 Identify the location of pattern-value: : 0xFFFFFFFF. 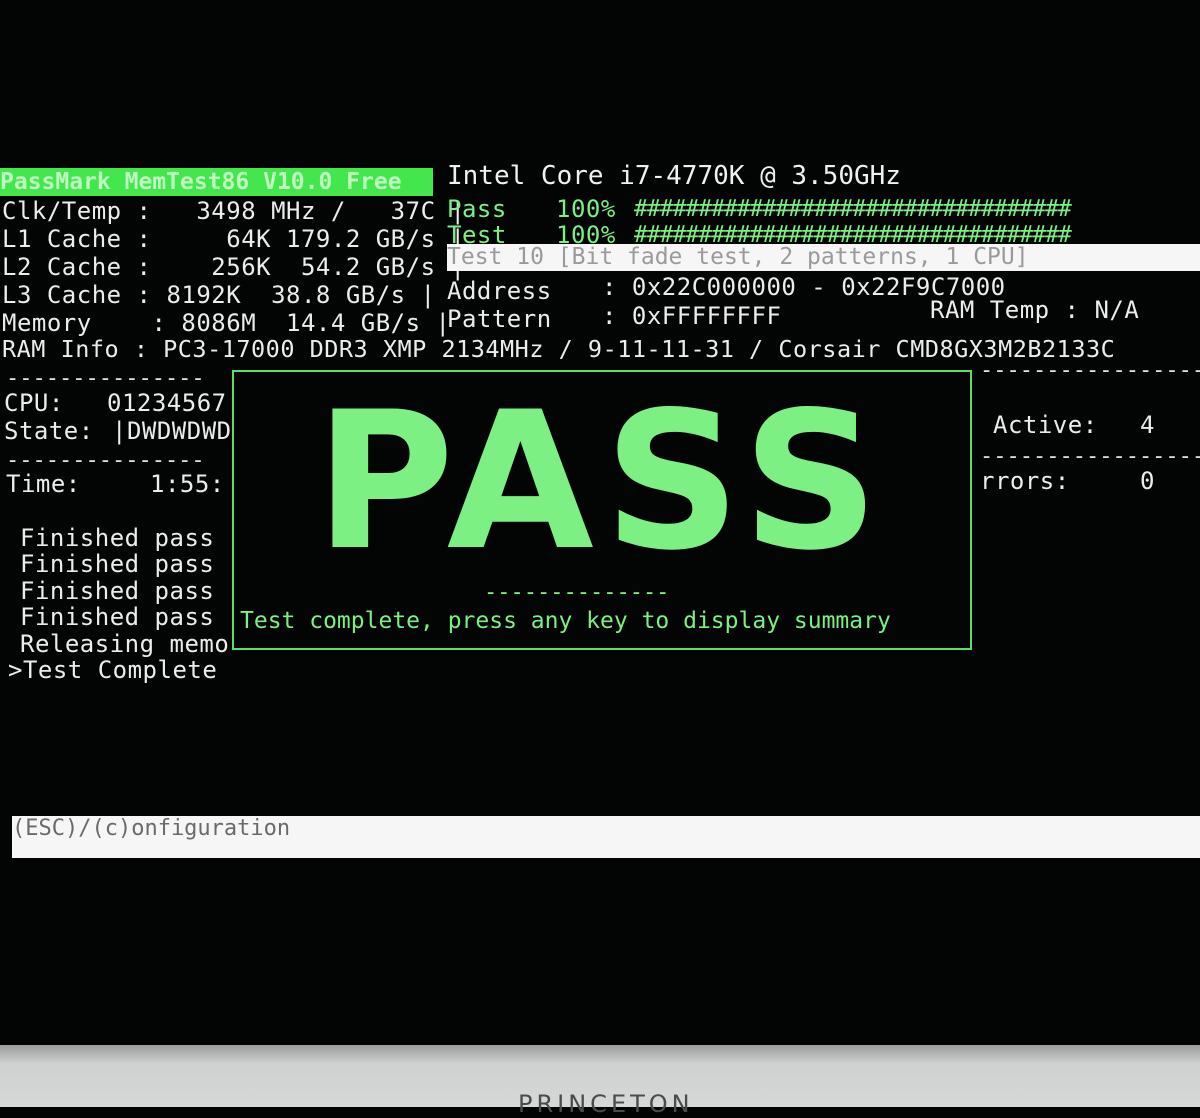
(692, 316).